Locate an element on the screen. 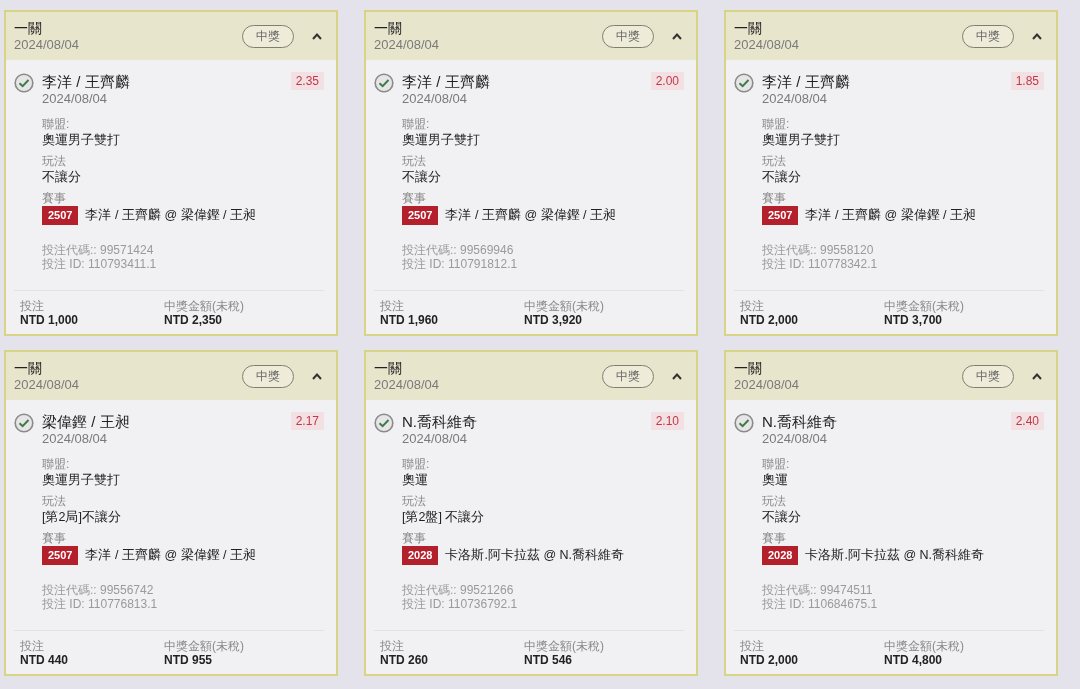  payout-amount: NTD 2,350 is located at coordinates (193, 320).